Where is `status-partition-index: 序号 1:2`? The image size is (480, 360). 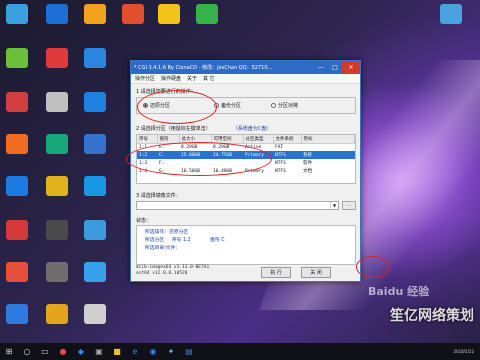
status-partition-index: 序号 1:2 is located at coordinates (181, 240).